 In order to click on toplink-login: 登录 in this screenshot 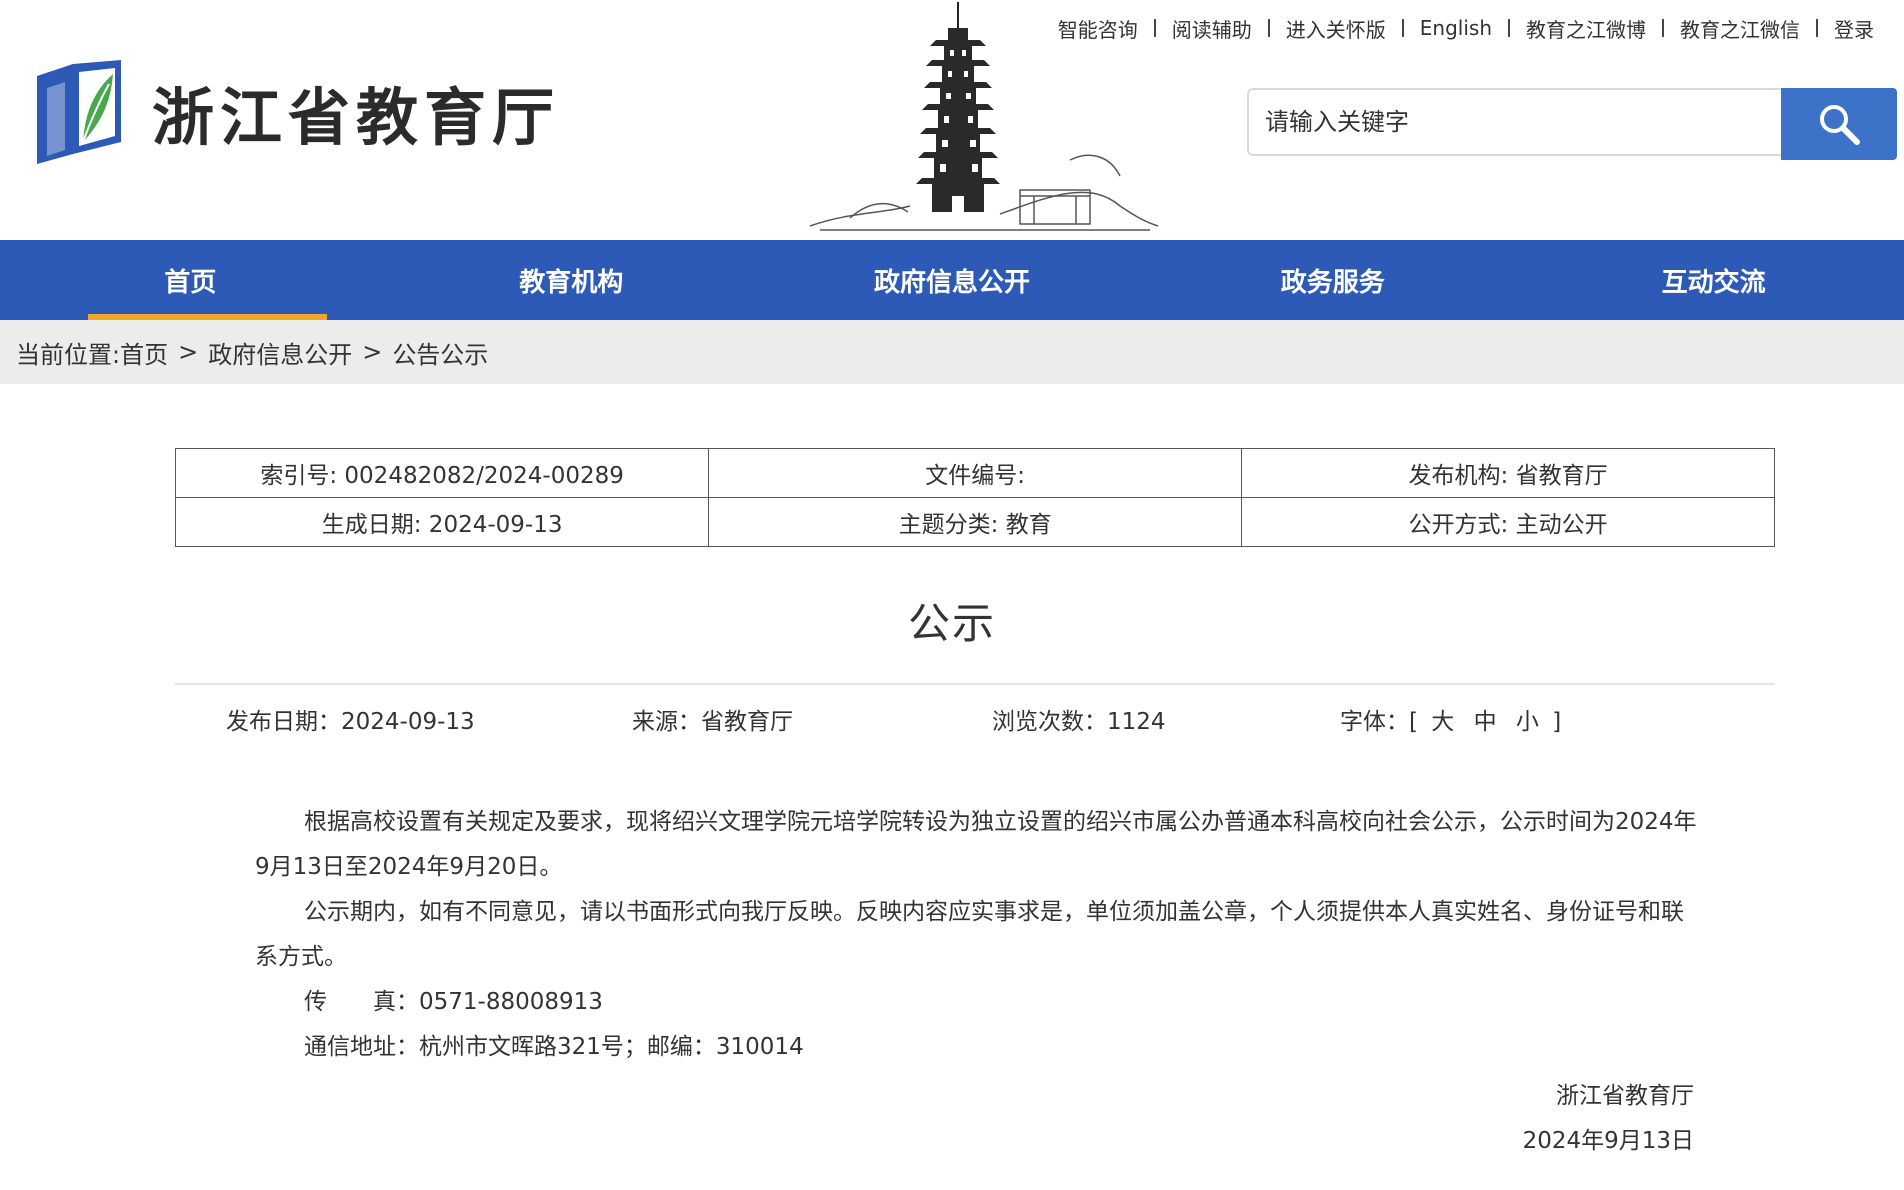, I will do `click(1854, 28)`.